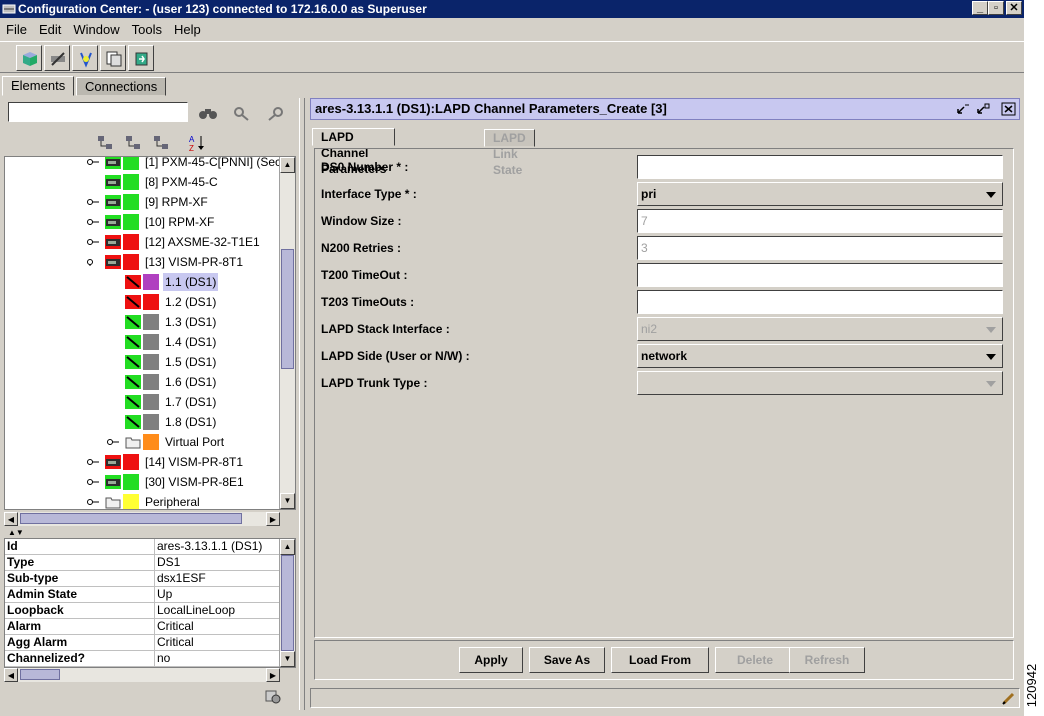 The width and height of the screenshot is (1044, 716). I want to click on minimize-button: _, so click(980, 8).